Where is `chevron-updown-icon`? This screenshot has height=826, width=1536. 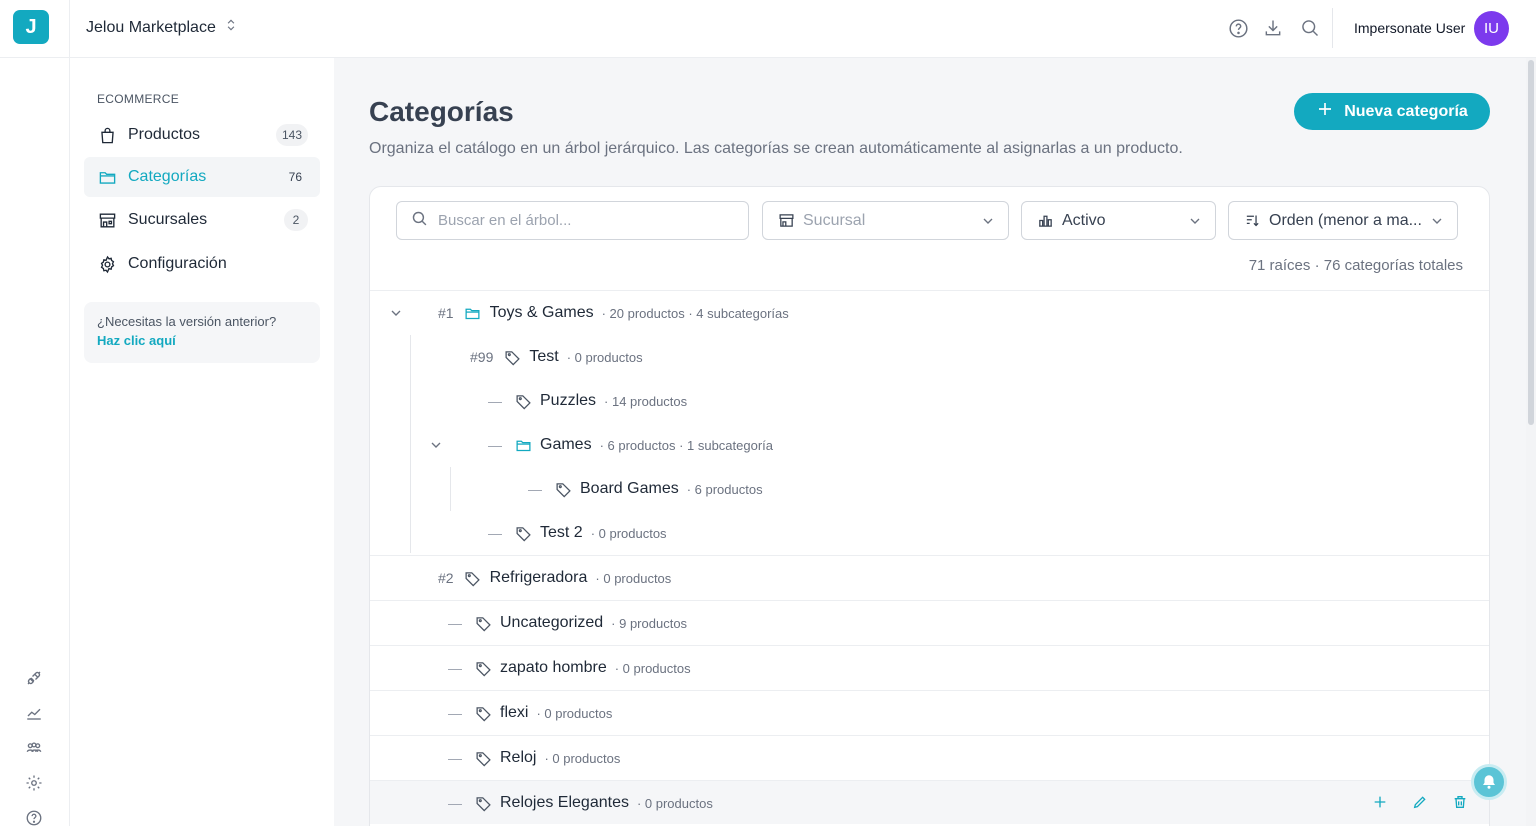 chevron-updown-icon is located at coordinates (231, 27).